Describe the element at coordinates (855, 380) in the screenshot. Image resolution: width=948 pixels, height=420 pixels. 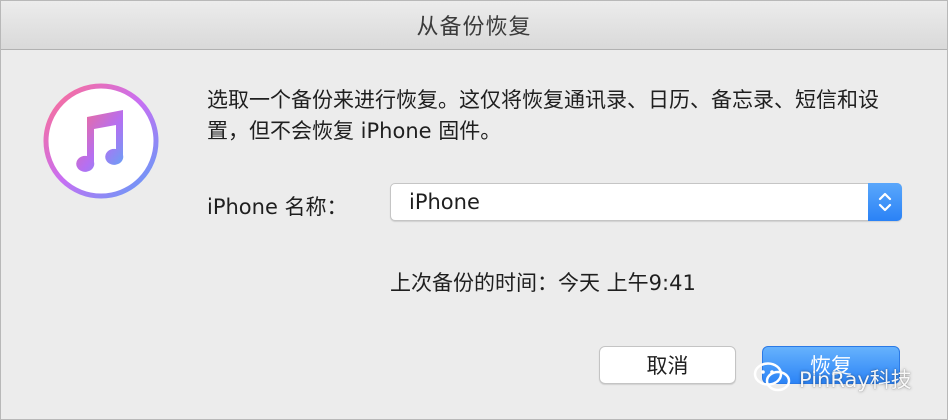
I see `watermark-text: PinRay科技` at that location.